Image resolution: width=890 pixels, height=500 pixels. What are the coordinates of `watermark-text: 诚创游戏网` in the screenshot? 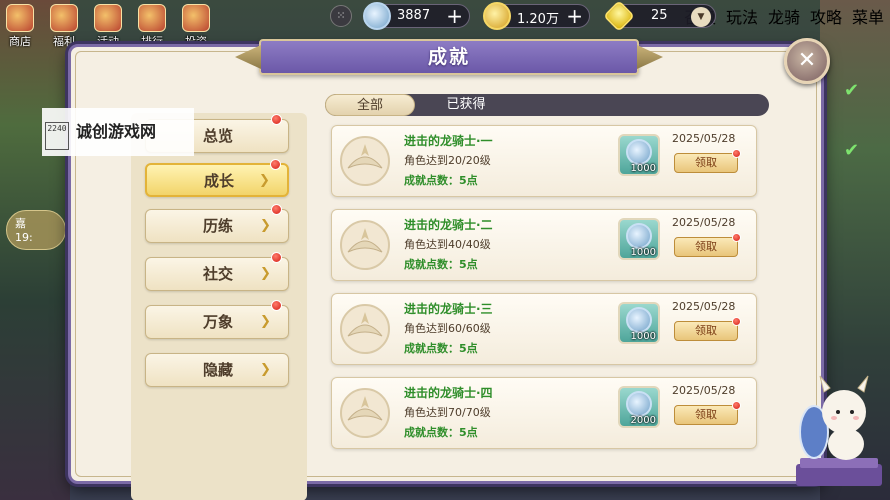 It's located at (116, 131).